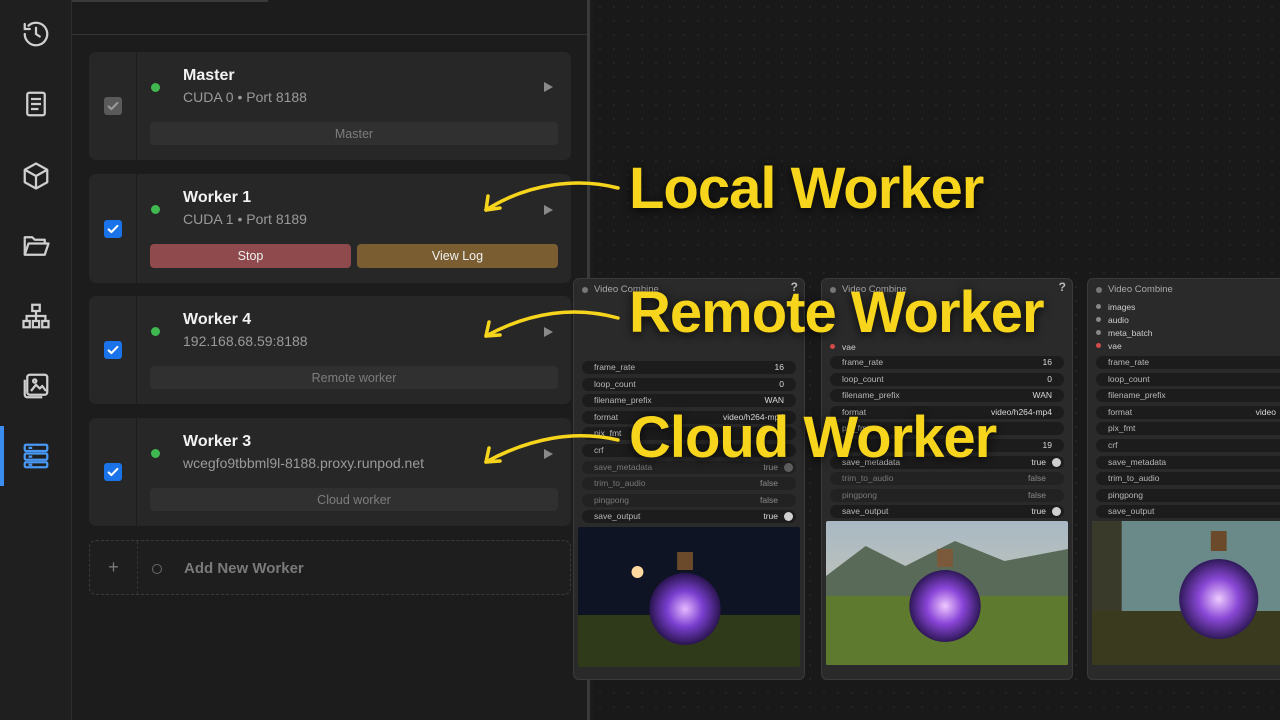 The image size is (1280, 720). I want to click on worker-detail: CUDA 1 • Port 8189, so click(245, 219).